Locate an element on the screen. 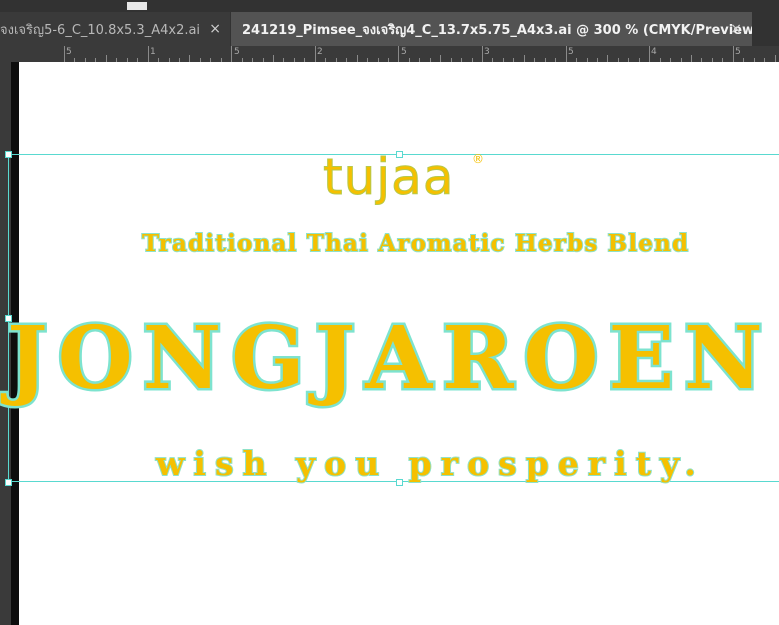 The width and height of the screenshot is (779, 625). tujaa-logo: tujaa is located at coordinates (388, 177).